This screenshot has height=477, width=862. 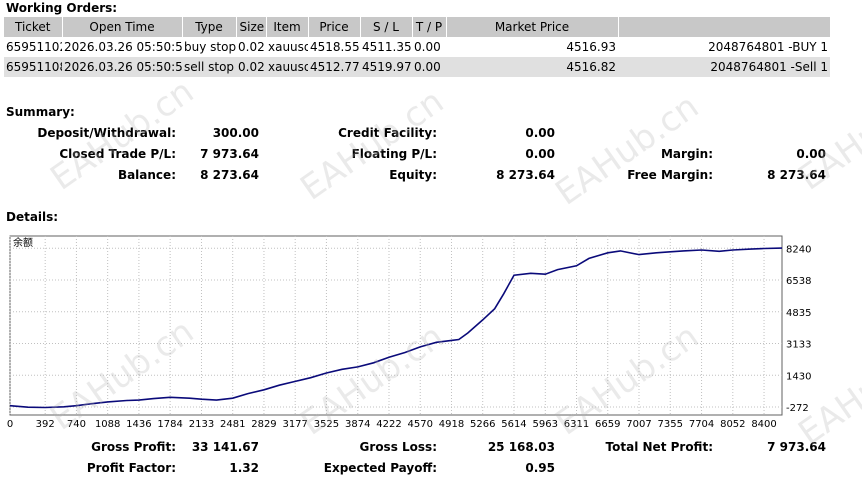 What do you see at coordinates (335, 47) in the screenshot?
I see `cell-price: 4518.55` at bounding box center [335, 47].